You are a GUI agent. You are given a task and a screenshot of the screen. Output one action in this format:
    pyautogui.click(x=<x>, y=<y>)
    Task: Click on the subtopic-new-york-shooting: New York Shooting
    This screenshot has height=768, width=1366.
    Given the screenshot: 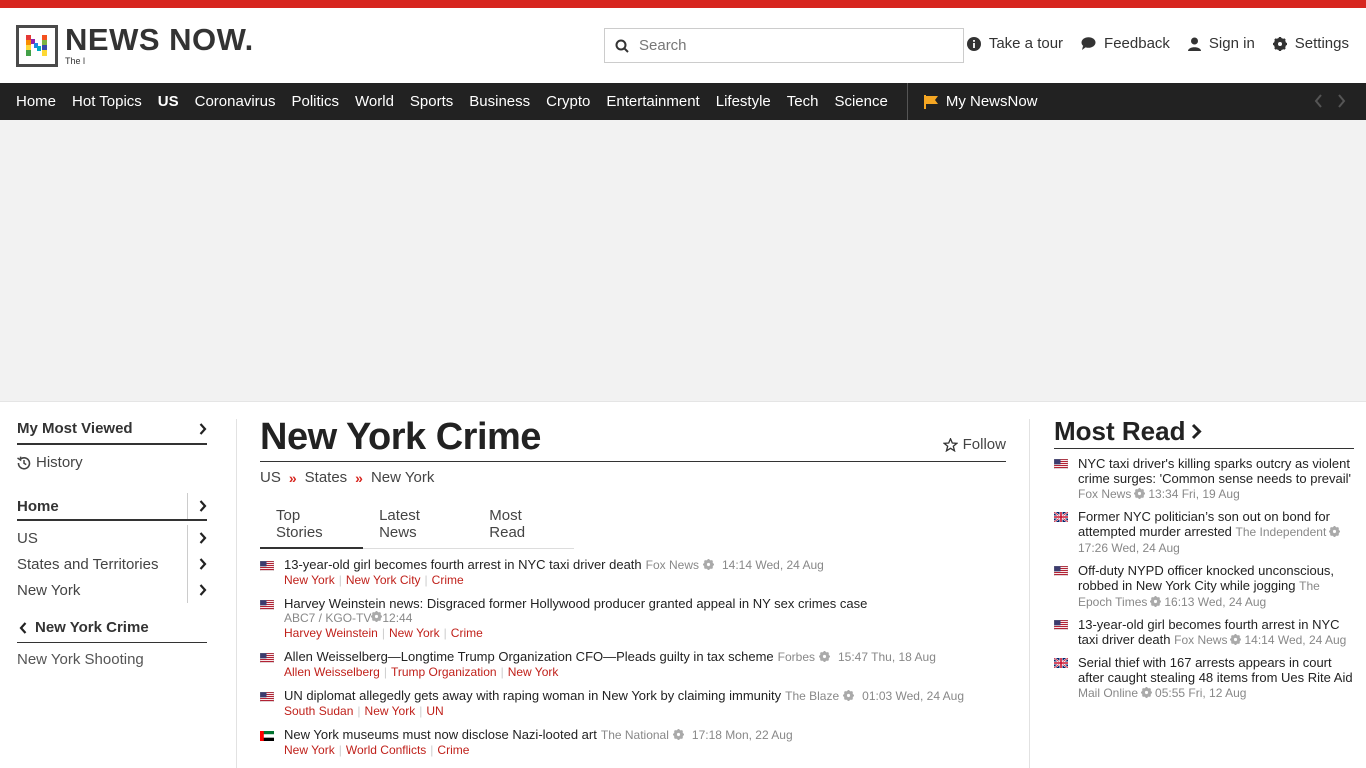 What is the action you would take?
    pyautogui.click(x=112, y=659)
    